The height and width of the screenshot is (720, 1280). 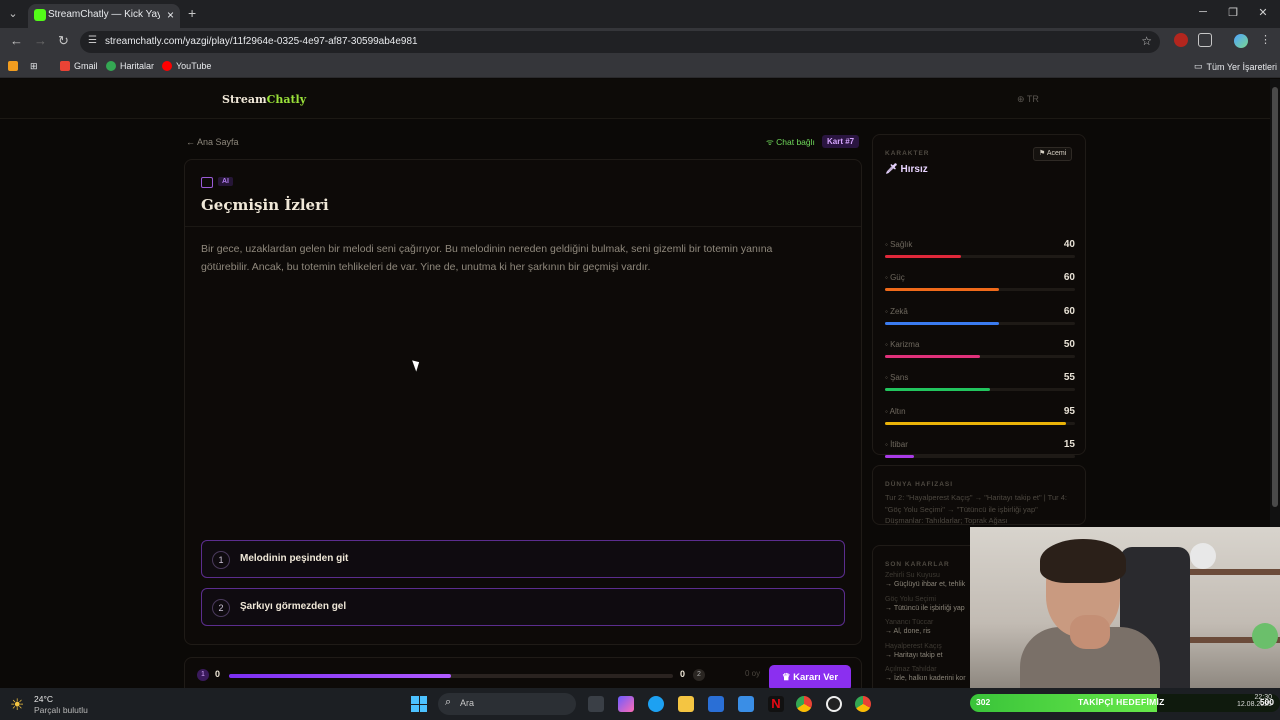 I want to click on wifi-icon: ᯤ, so click(x=770, y=142).